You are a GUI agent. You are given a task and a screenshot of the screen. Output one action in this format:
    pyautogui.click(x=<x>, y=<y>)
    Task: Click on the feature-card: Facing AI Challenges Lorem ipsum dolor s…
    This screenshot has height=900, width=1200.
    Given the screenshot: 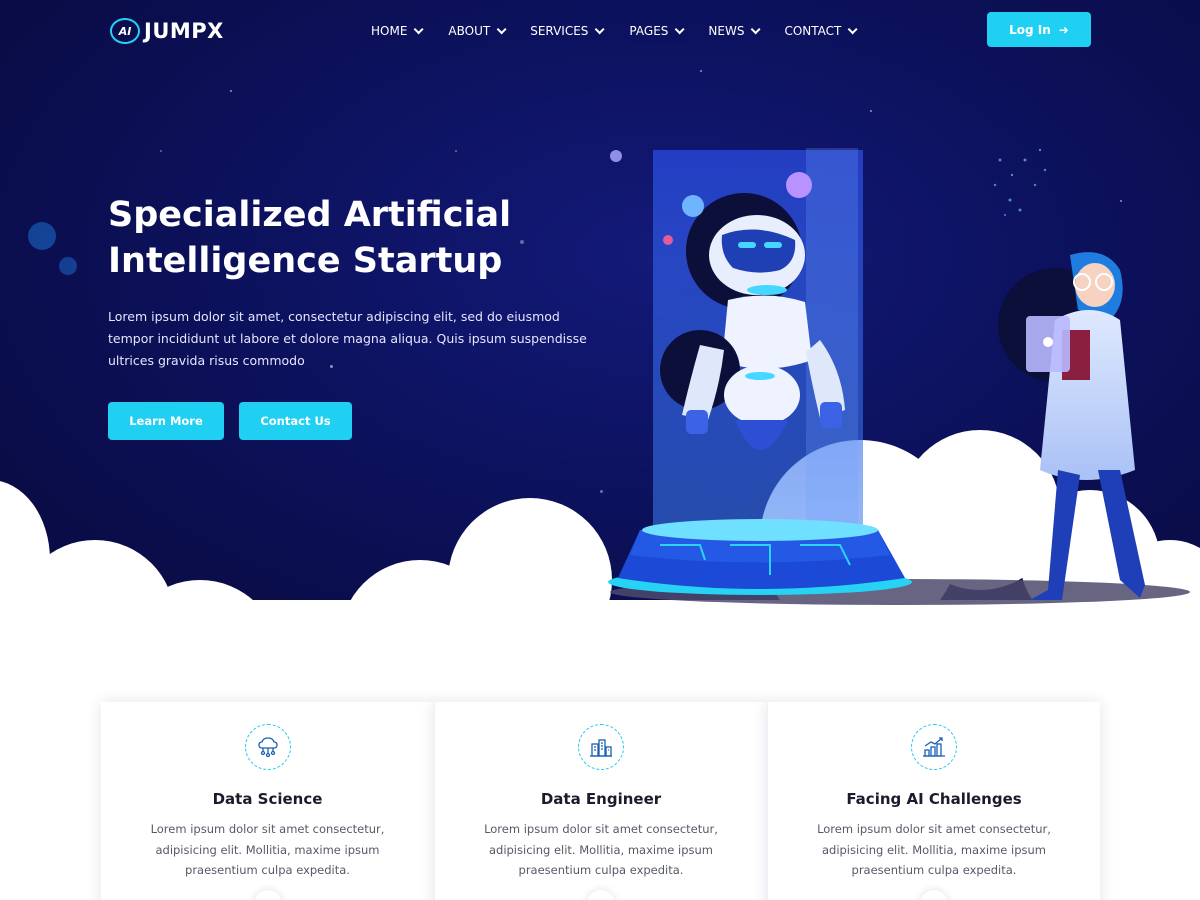 What is the action you would take?
    pyautogui.click(x=933, y=801)
    